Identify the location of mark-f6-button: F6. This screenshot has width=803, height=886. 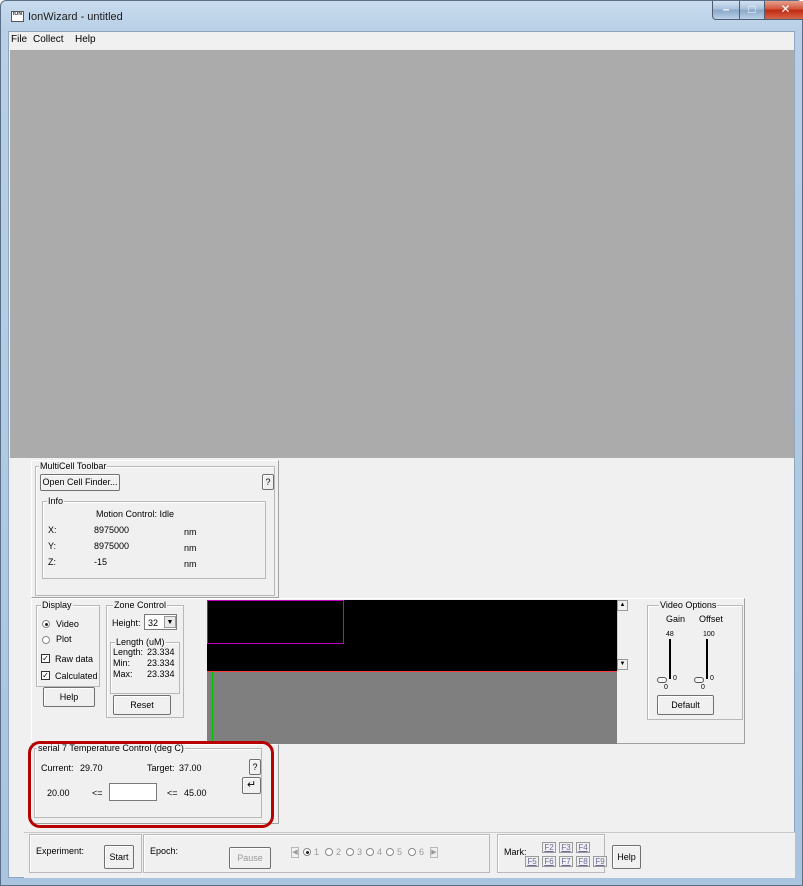
(549, 861).